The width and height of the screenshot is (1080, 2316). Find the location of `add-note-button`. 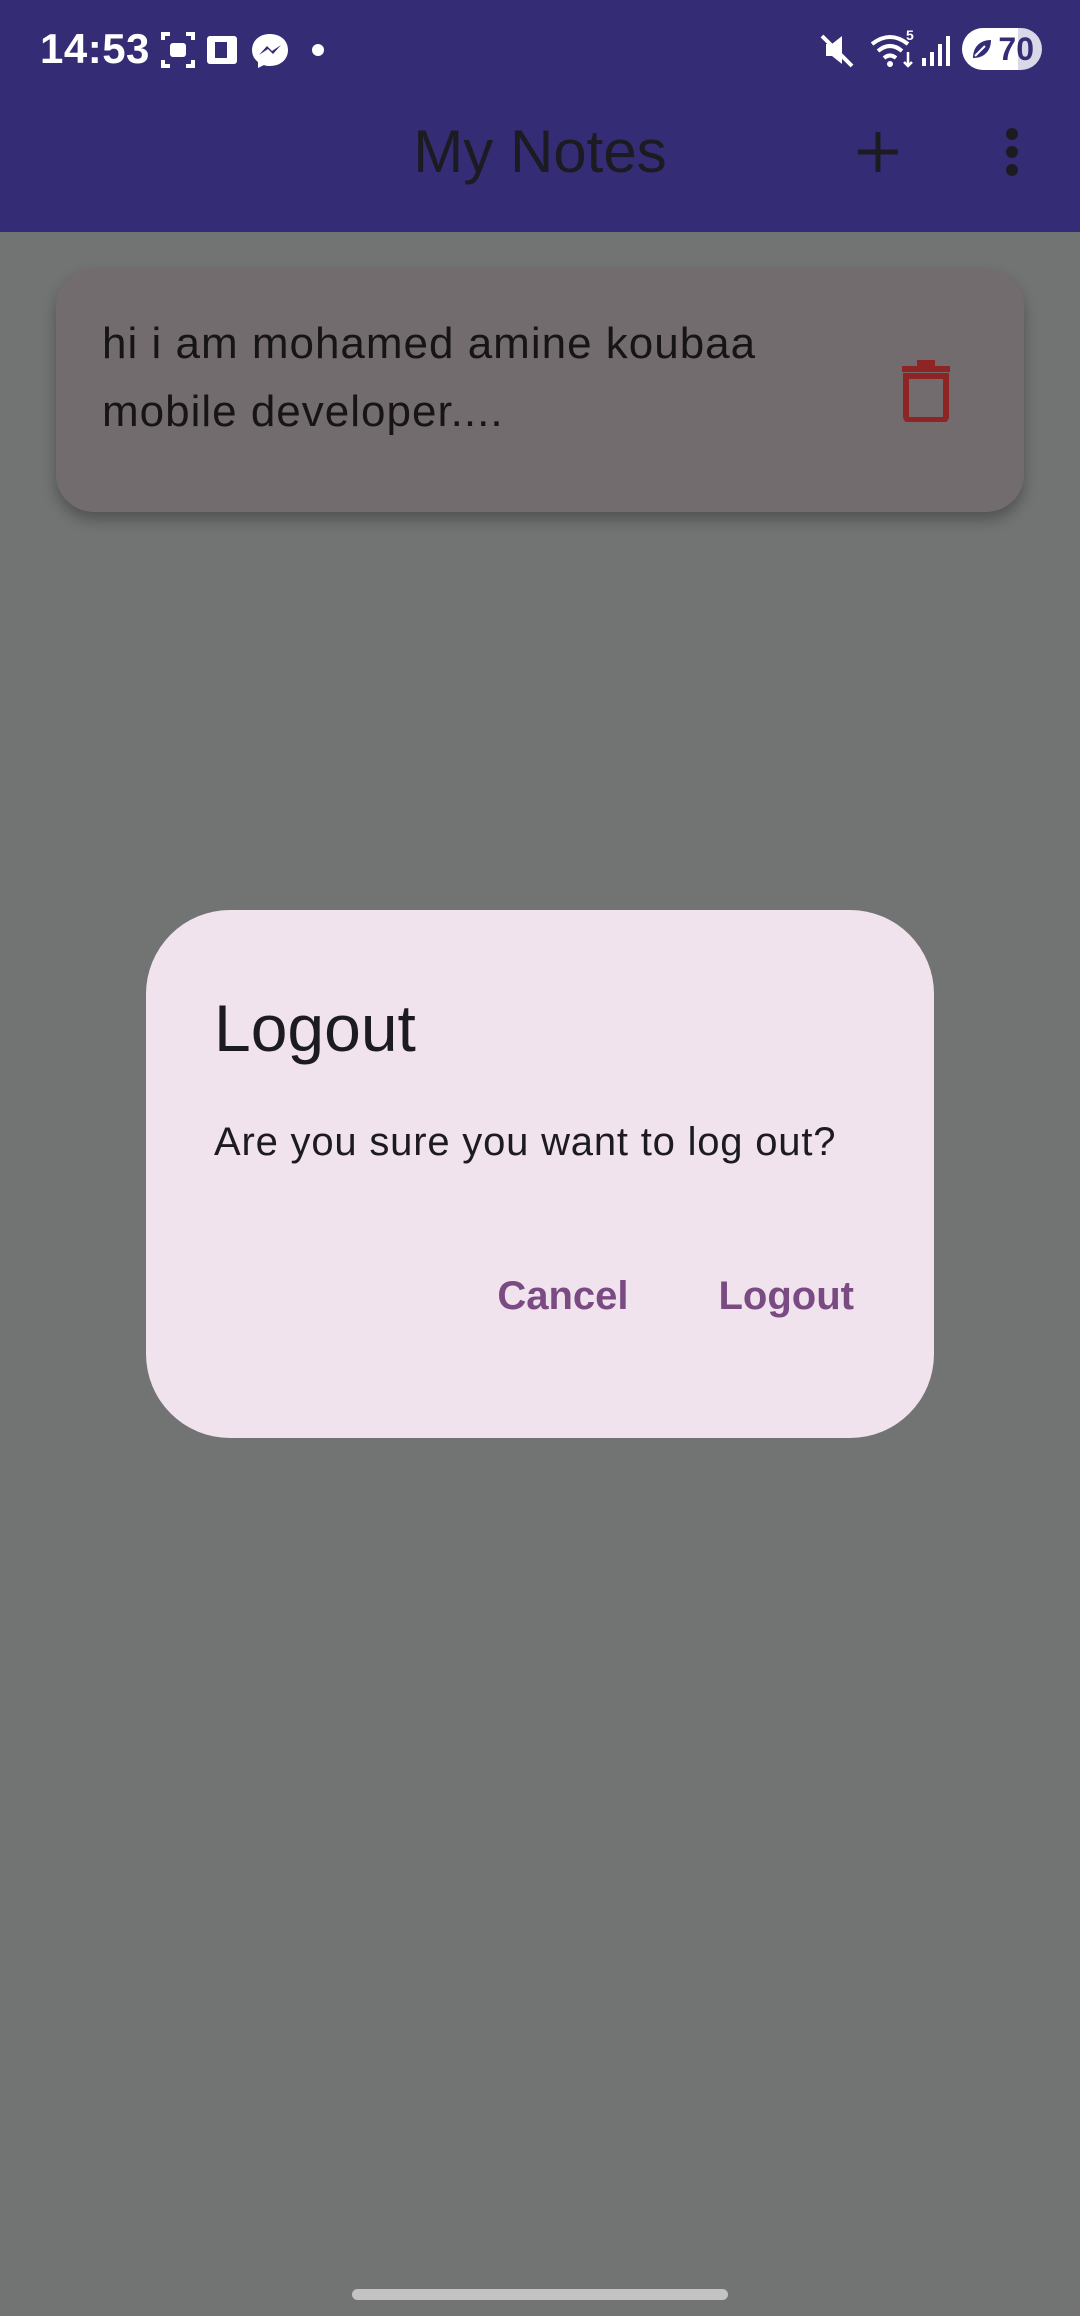

add-note-button is located at coordinates (878, 152).